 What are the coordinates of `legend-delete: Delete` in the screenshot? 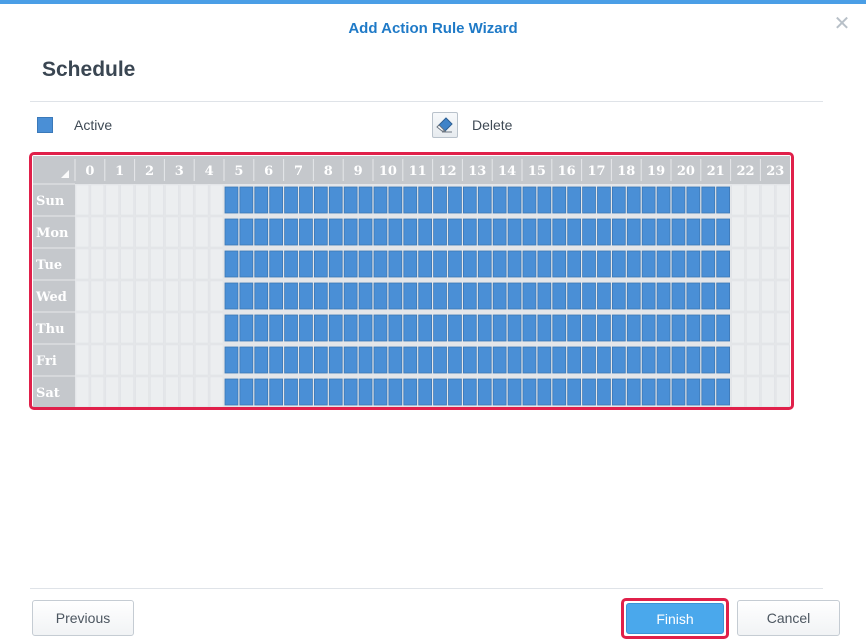 It's located at (472, 125).